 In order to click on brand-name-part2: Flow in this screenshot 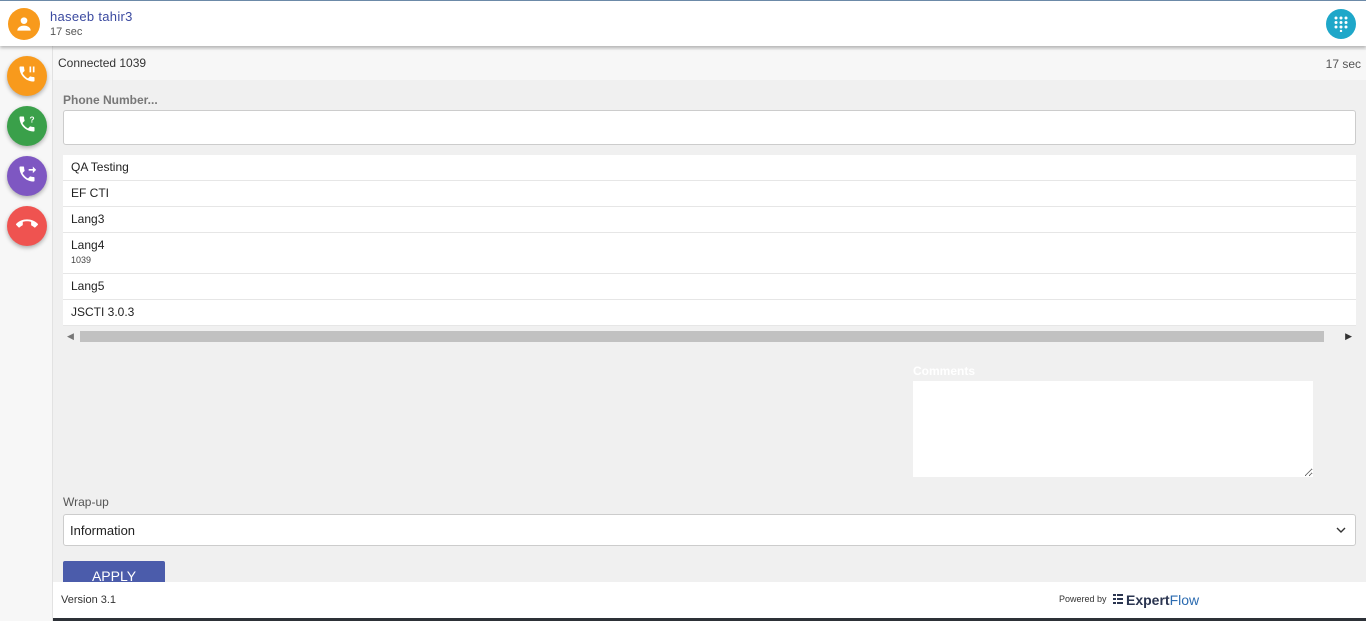, I will do `click(1184, 600)`.